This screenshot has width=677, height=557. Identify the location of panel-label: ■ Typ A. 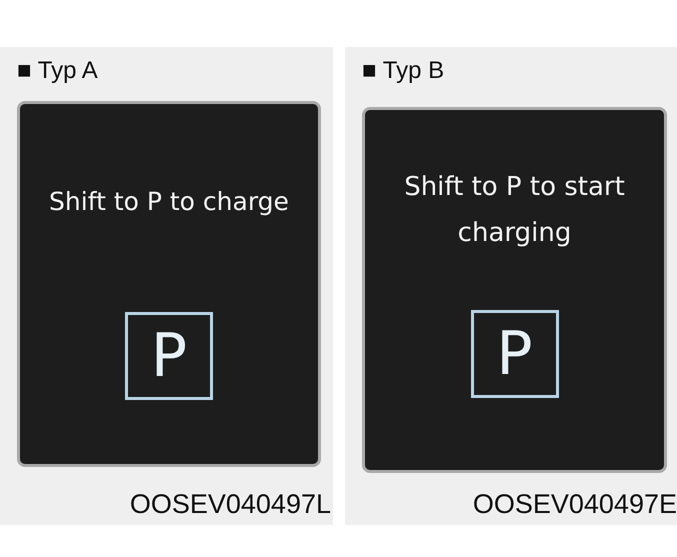
(58, 71).